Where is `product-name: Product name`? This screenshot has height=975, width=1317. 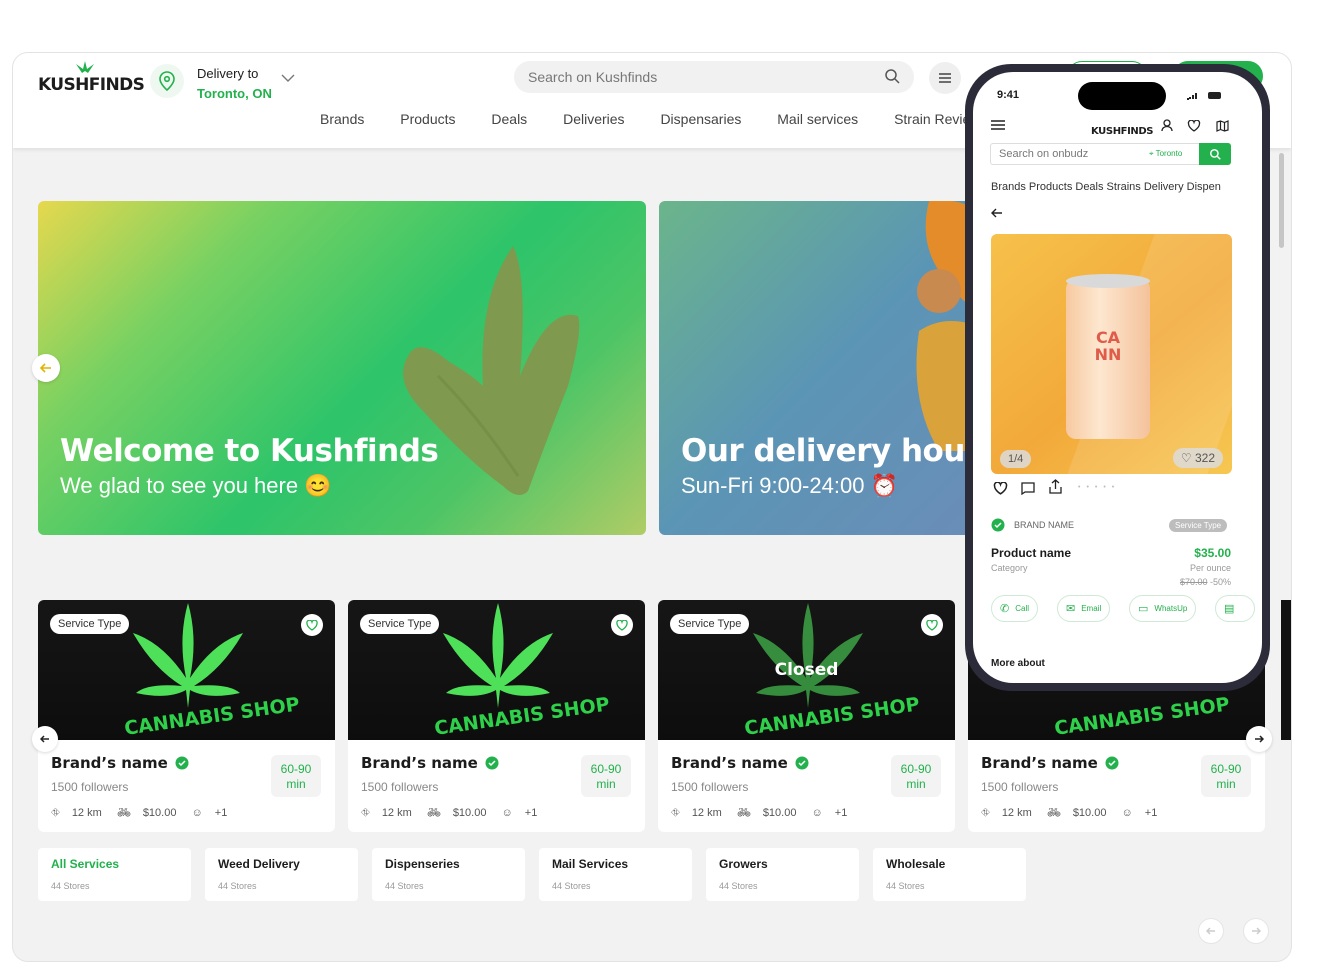 product-name: Product name is located at coordinates (1031, 553).